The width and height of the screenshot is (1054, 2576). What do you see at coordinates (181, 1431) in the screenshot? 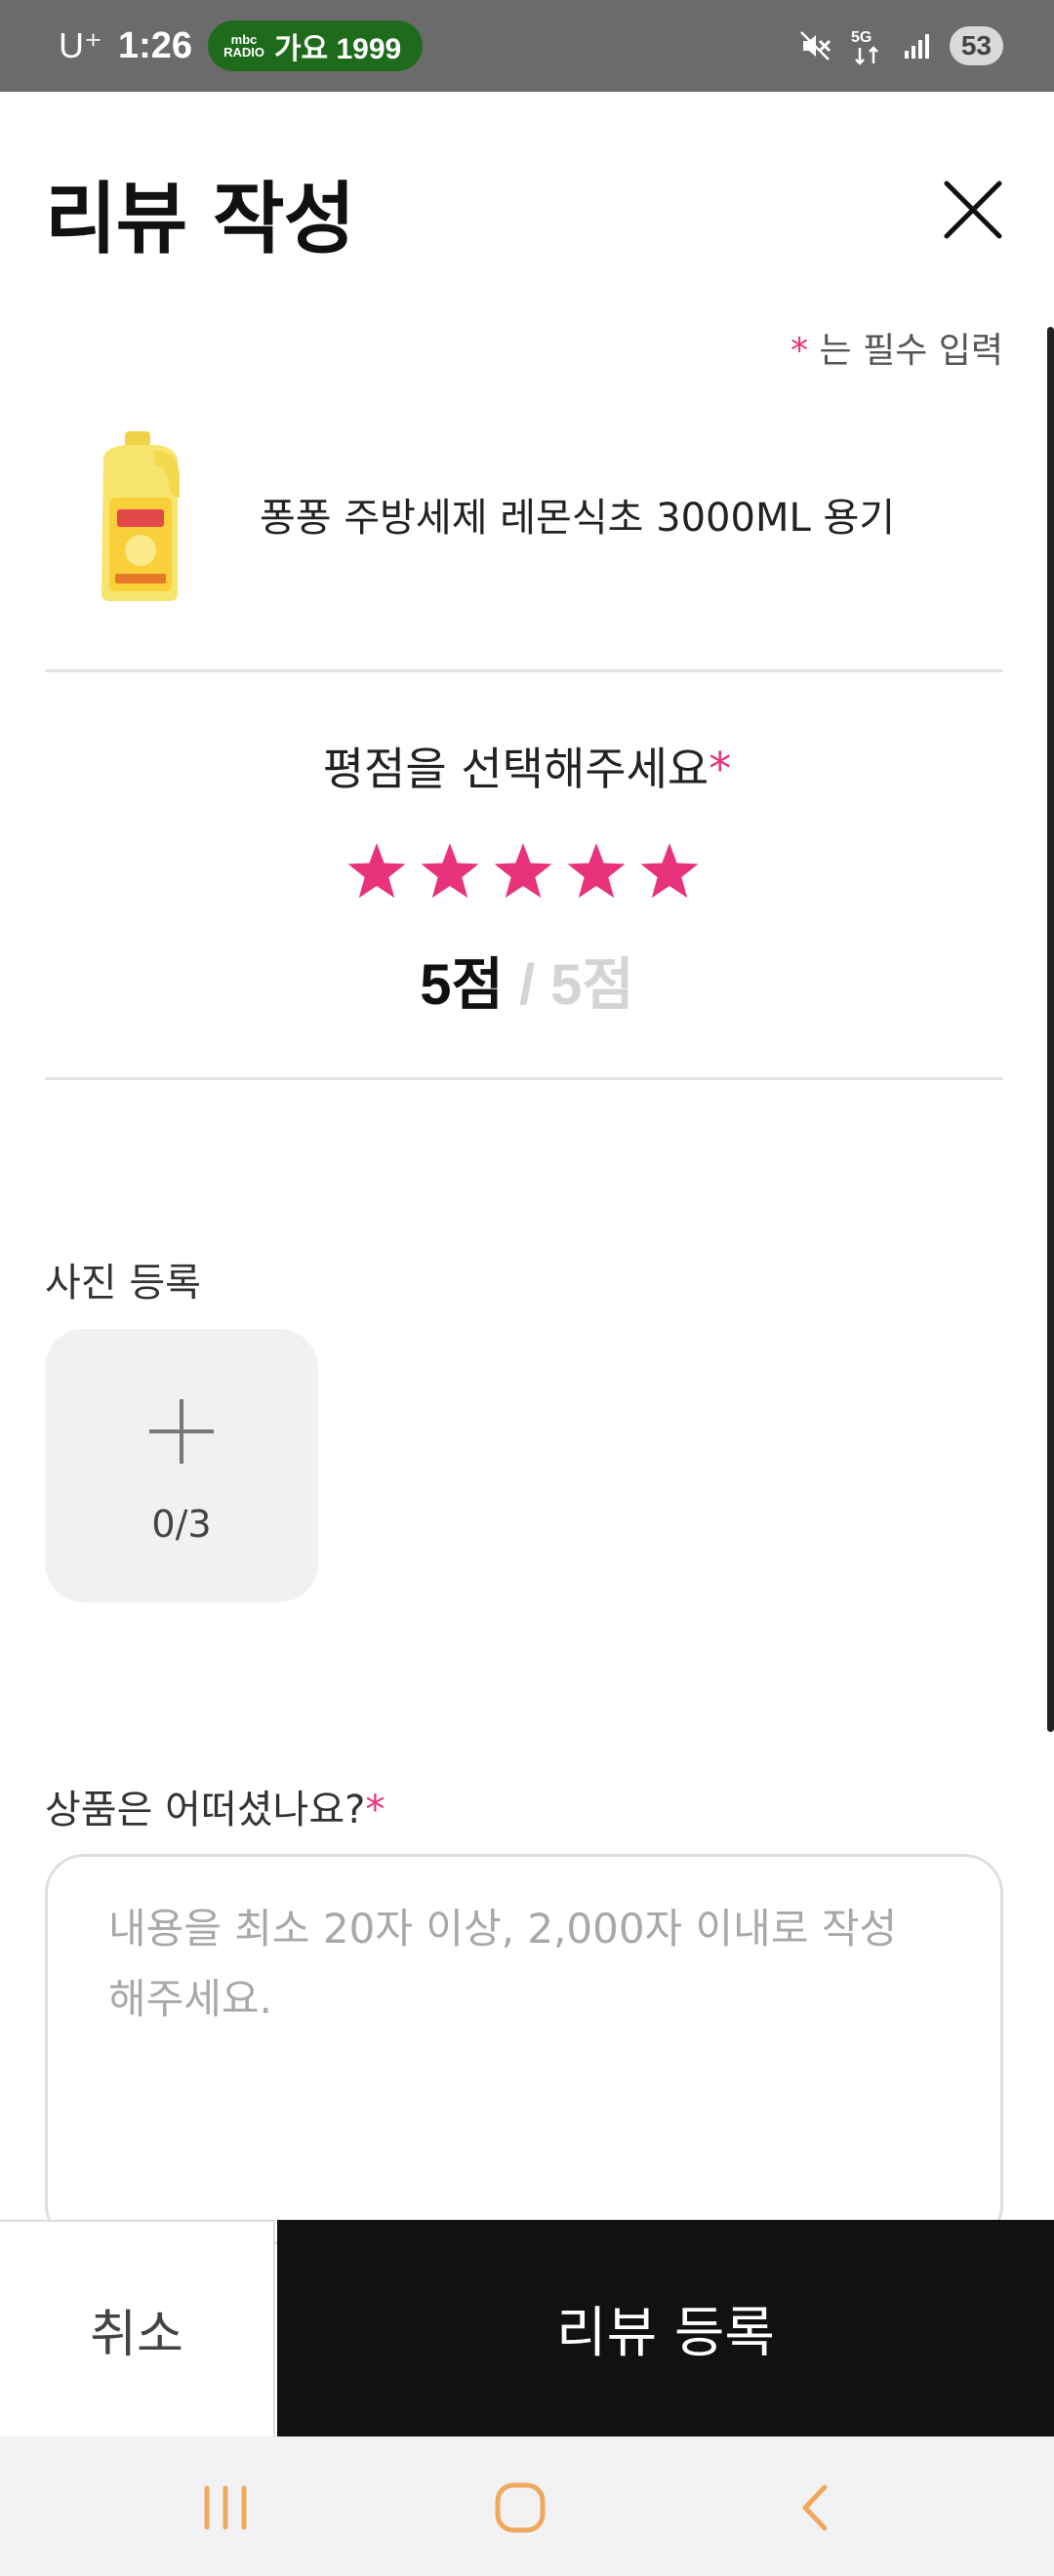
I see `plus-icon` at bounding box center [181, 1431].